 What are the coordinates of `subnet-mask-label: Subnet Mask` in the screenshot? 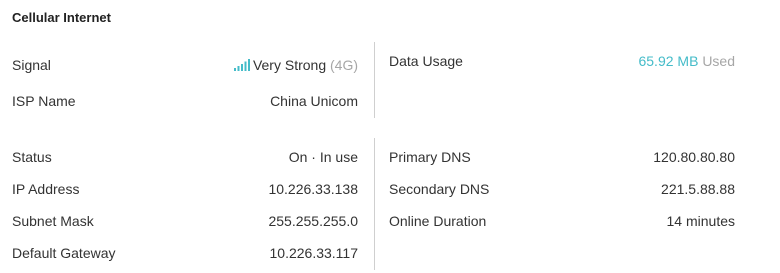 It's located at (53, 221).